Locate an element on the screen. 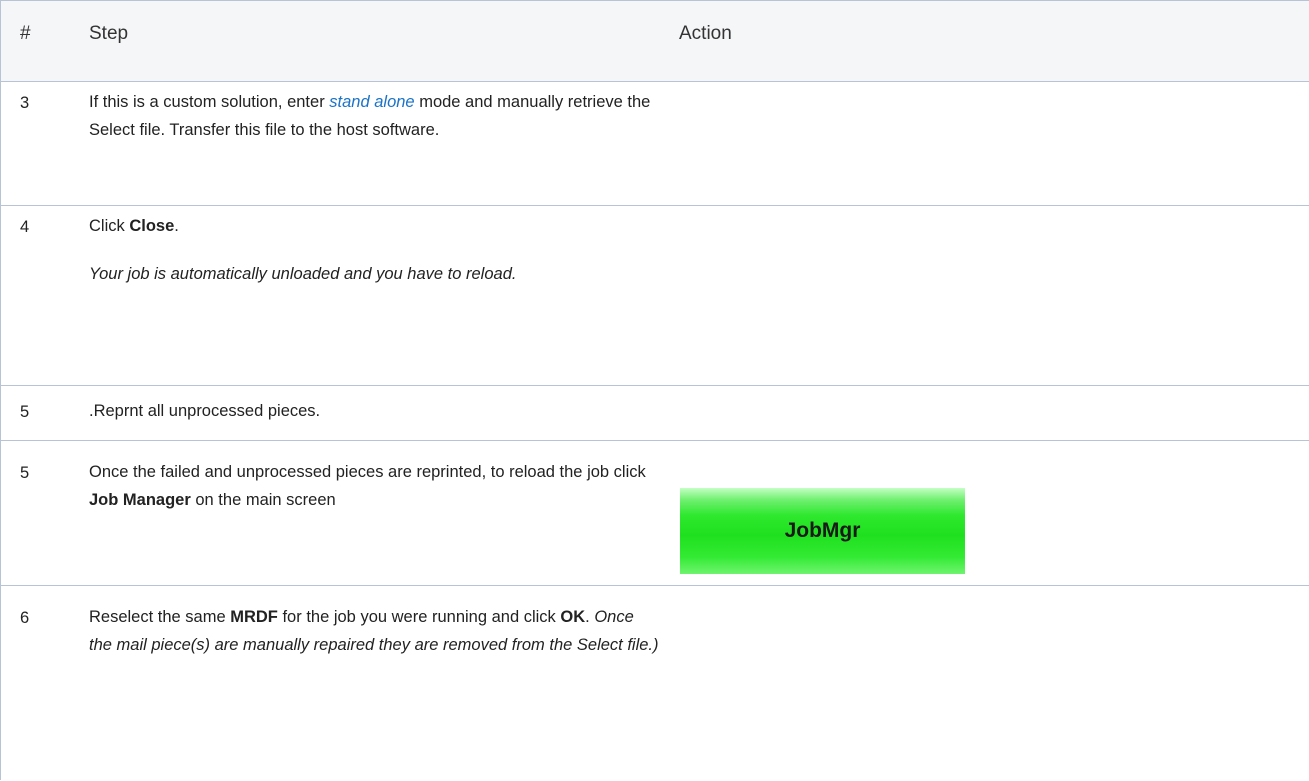 This screenshot has width=1309, height=781. step-text-part: .Reprnt all unprocessed pieces. is located at coordinates (205, 411).